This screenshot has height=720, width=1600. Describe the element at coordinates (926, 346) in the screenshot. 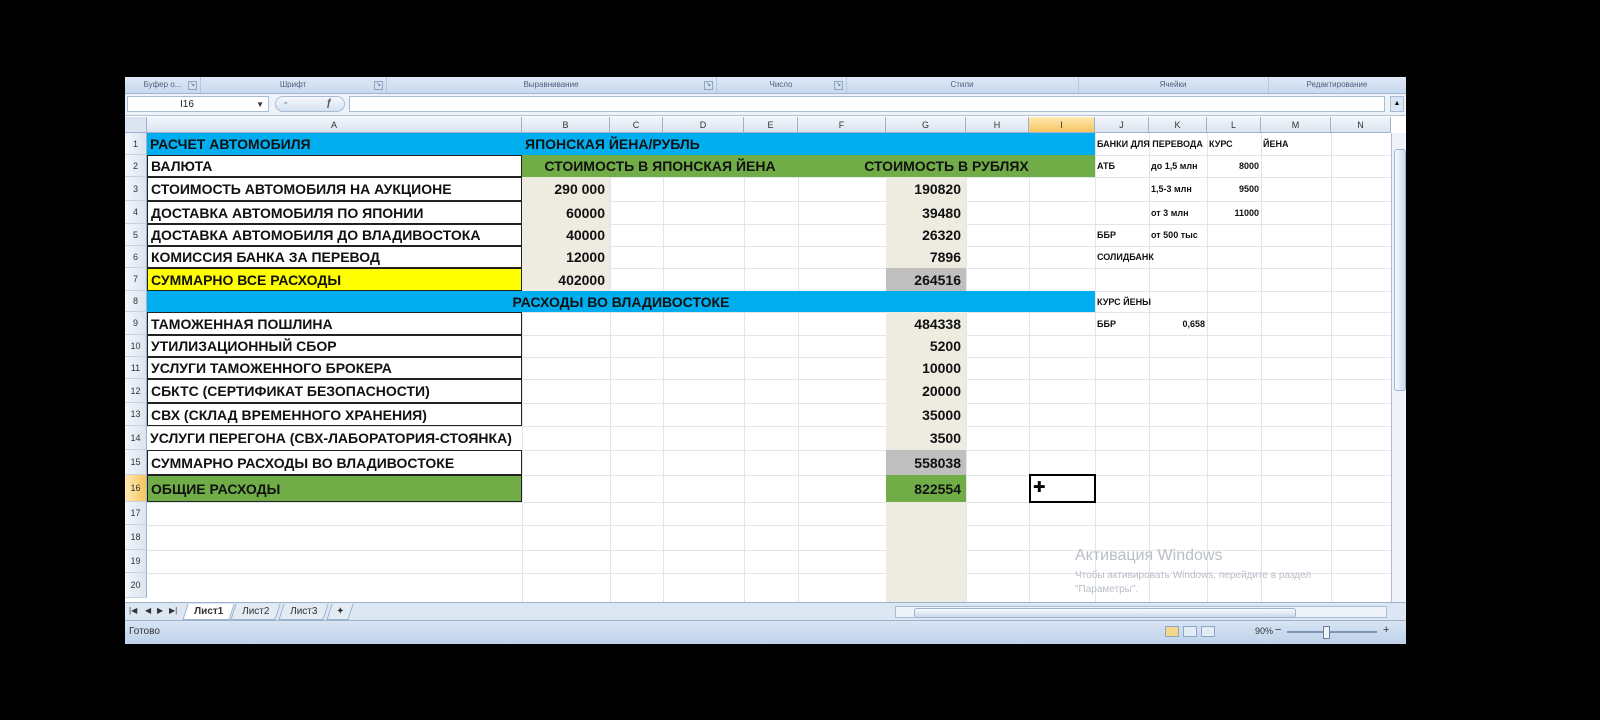

I see `cell-g10: 5200` at that location.